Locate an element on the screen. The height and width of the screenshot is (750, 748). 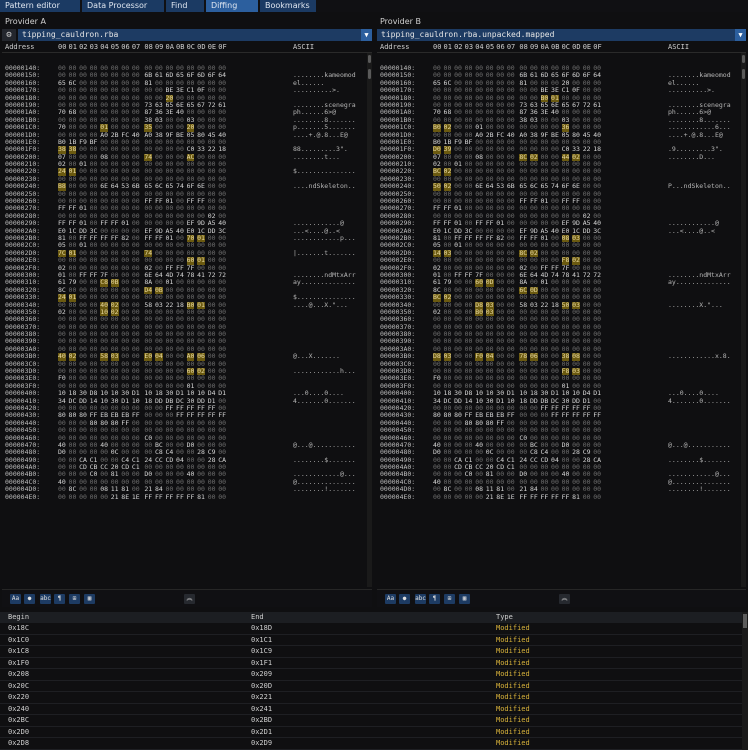
table-row: 0x1C0 0x1C1 Modified is located at coordinates (374, 640).